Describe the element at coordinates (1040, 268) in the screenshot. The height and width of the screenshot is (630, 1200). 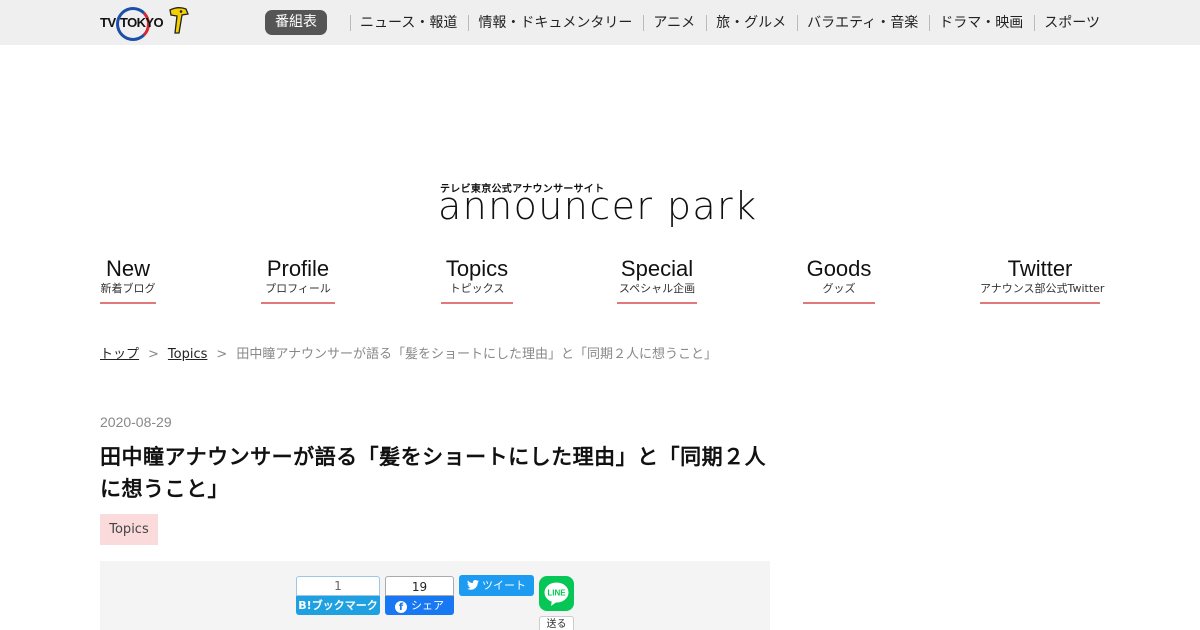
I see `category-label-en: Twitter` at that location.